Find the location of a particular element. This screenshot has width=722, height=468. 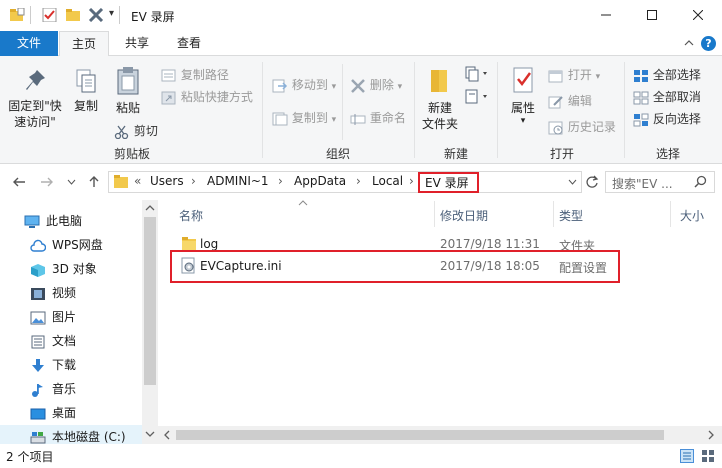

paste-shortcut-button: 粘贴快捷方式 is located at coordinates (207, 96).